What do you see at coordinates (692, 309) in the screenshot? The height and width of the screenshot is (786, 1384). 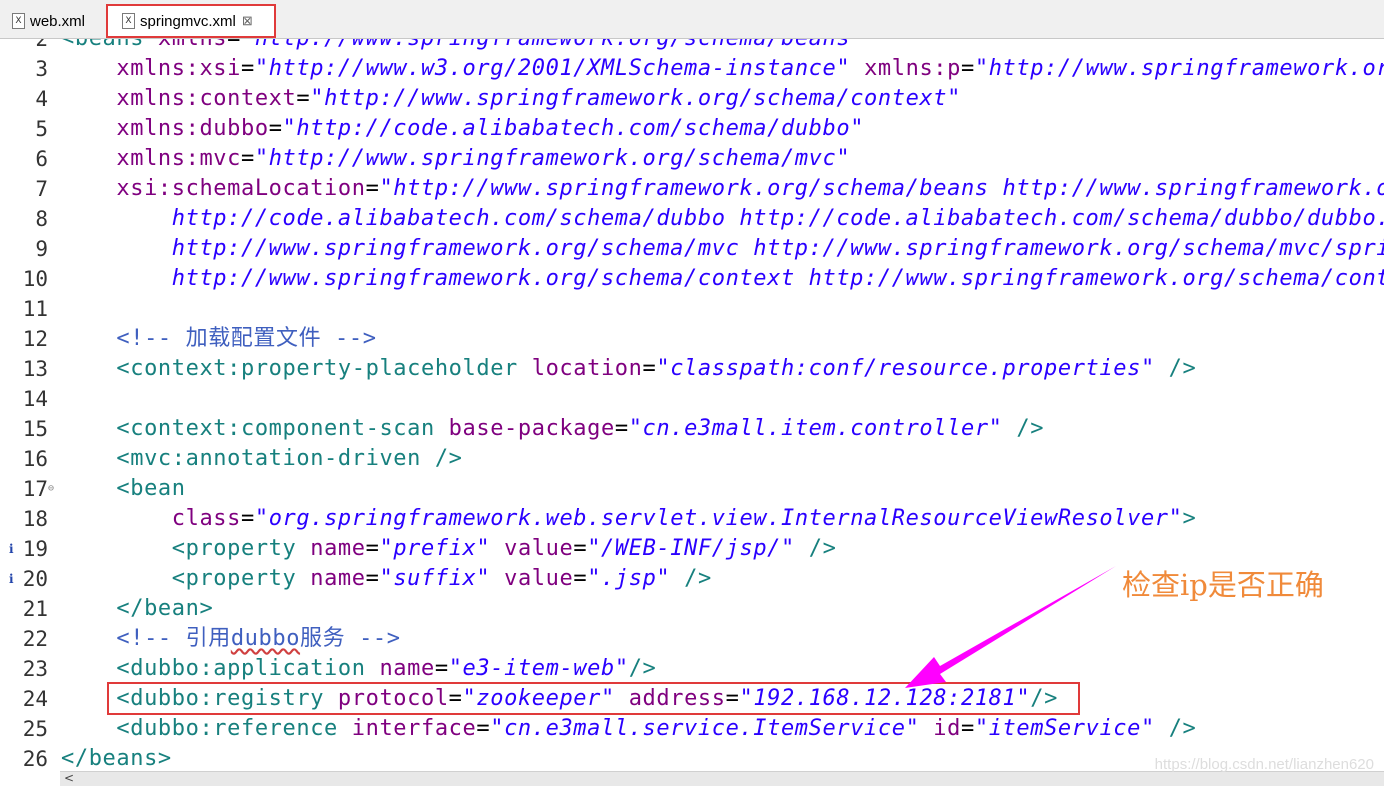 I see `code-line: 11` at bounding box center [692, 309].